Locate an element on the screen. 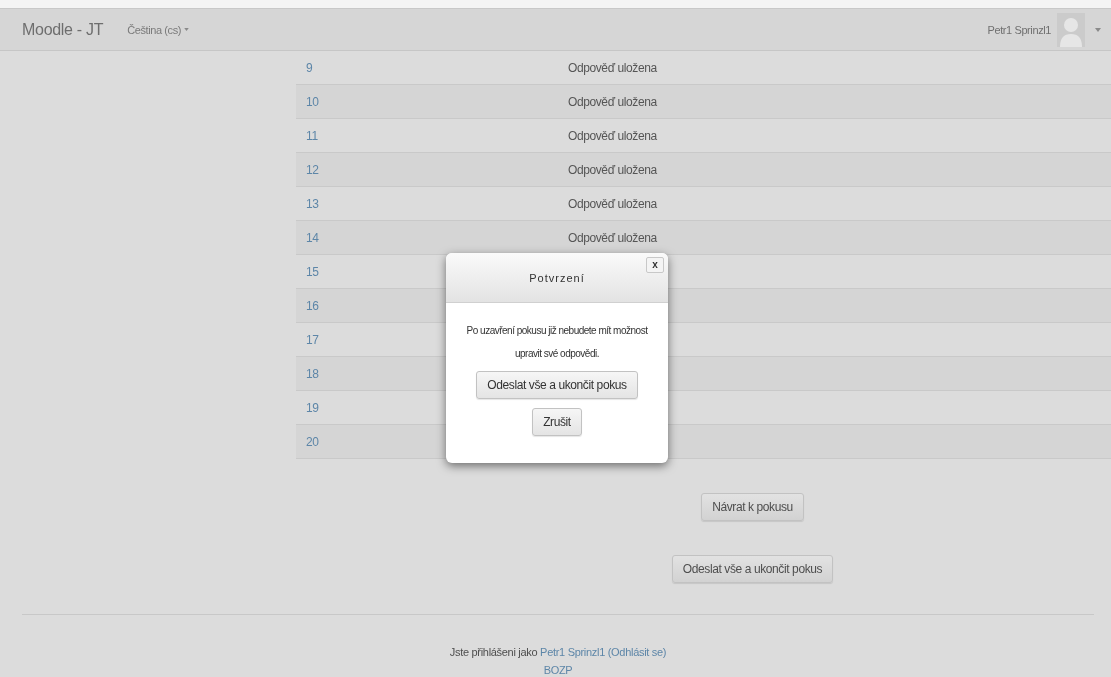 The width and height of the screenshot is (1111, 677). user-link: Petr1 Sprinzl1 is located at coordinates (572, 652).